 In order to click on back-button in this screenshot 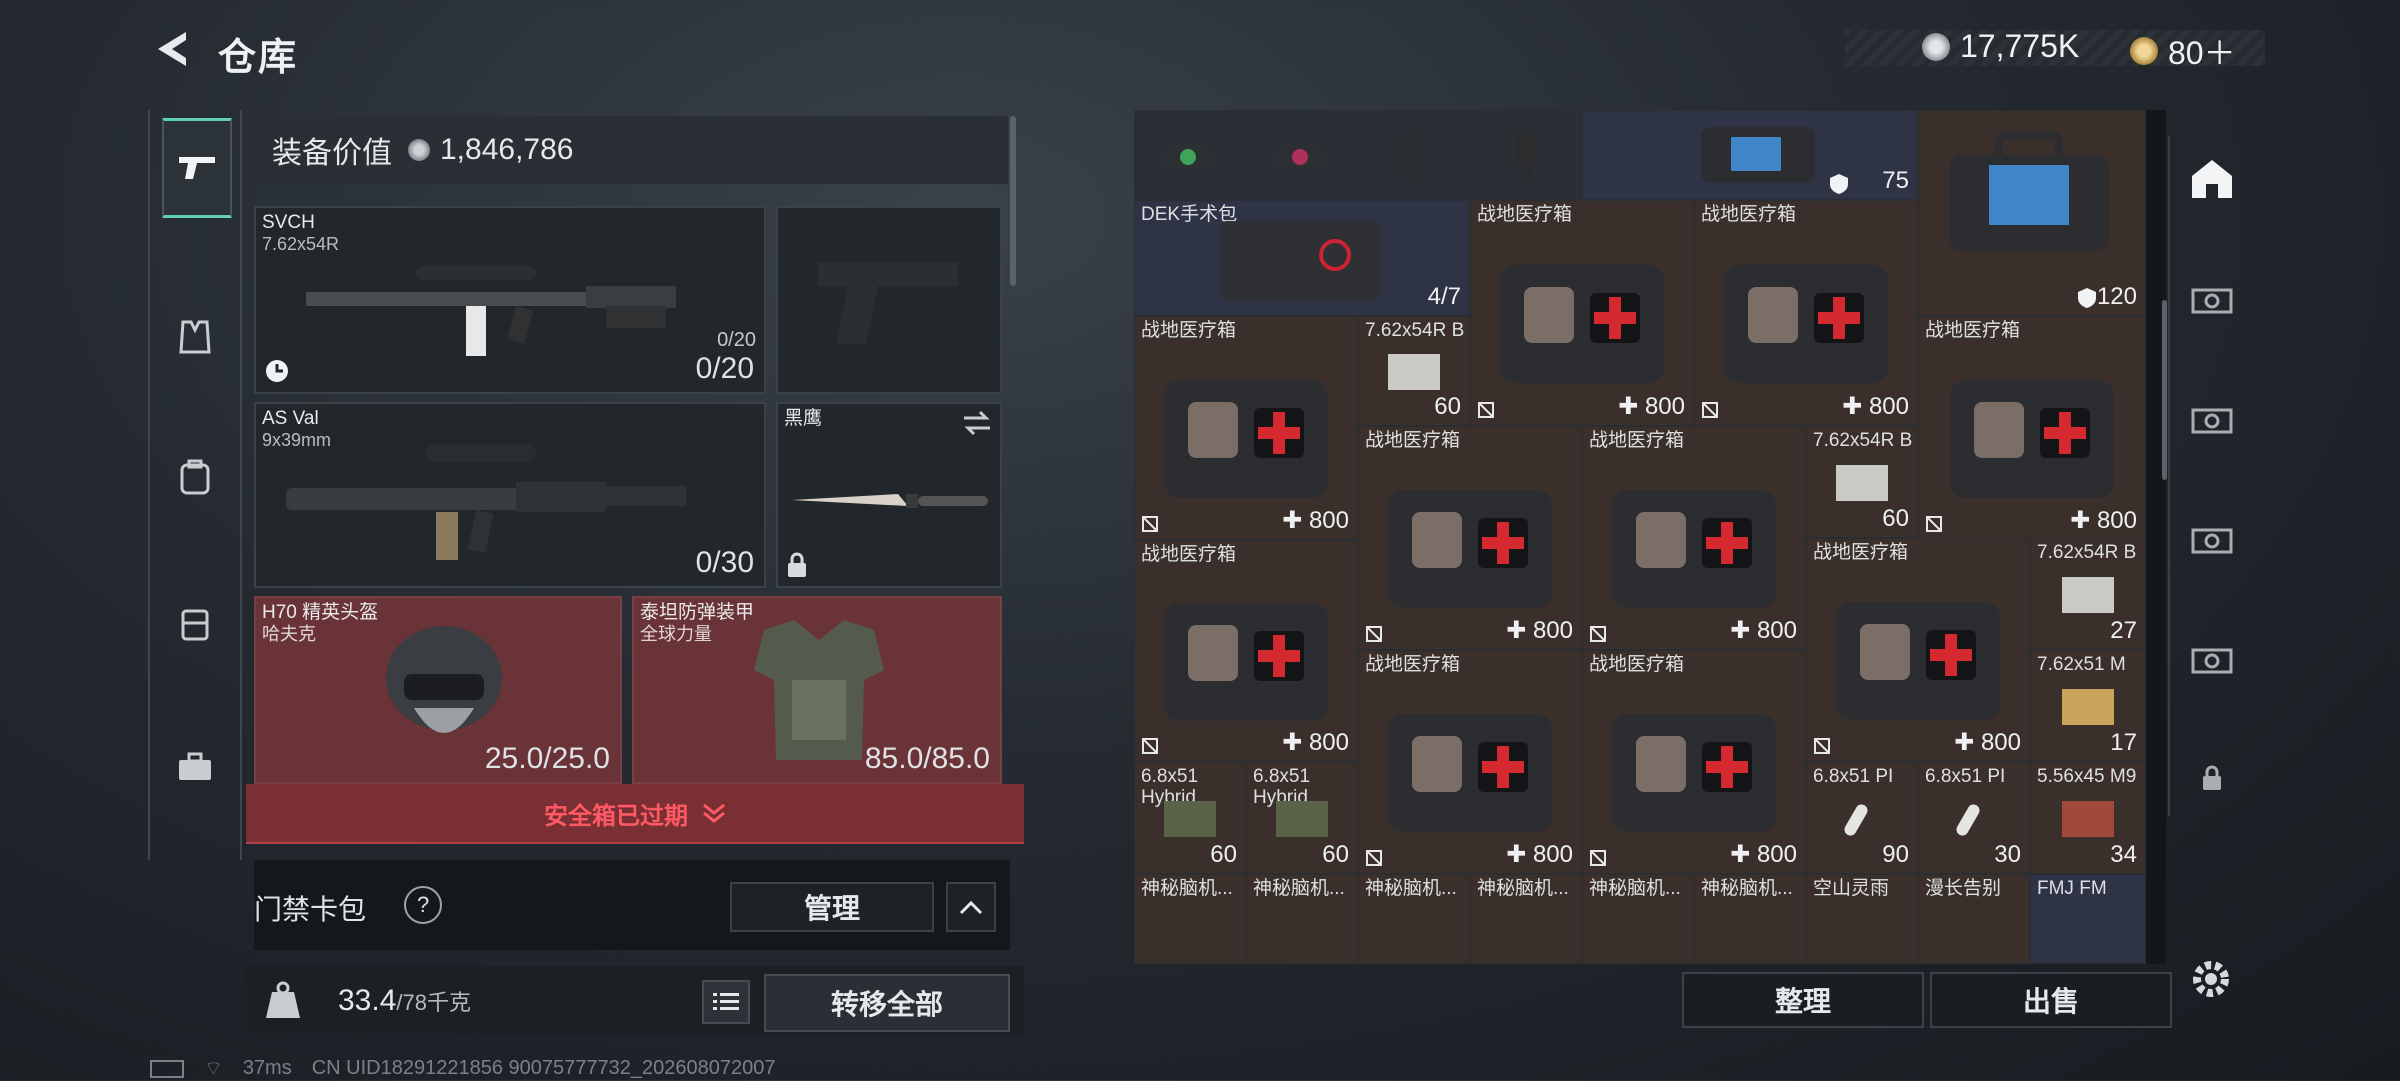, I will do `click(173, 49)`.